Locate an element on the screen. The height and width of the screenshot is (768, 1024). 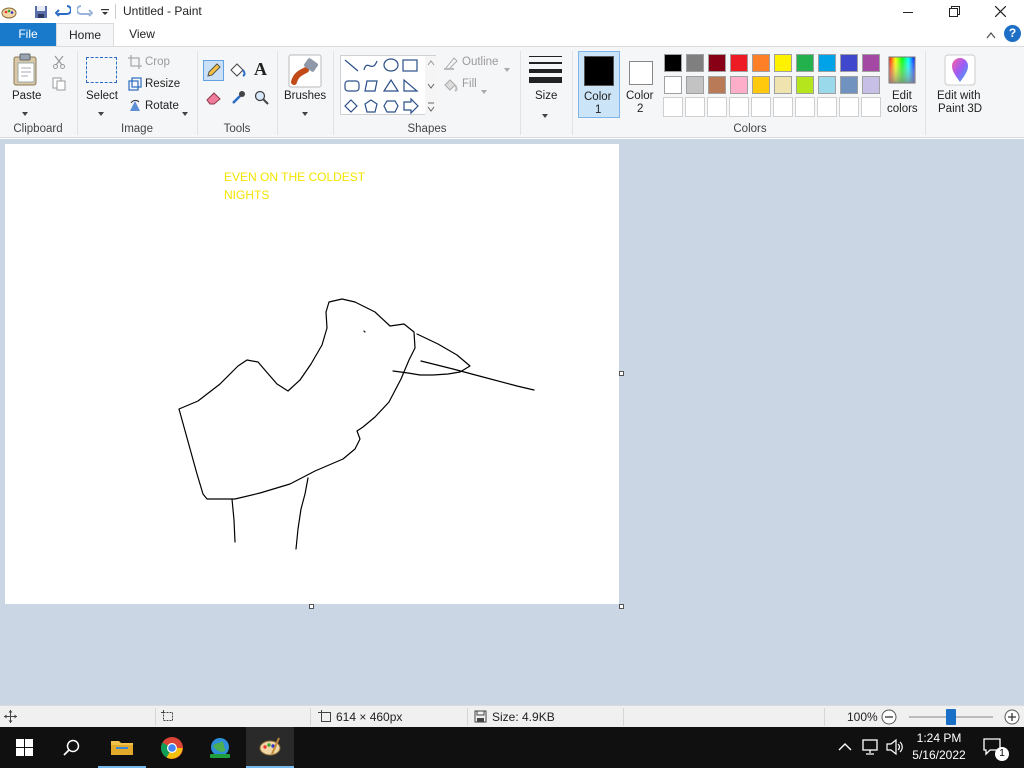
zoom-out-button is located at coordinates (889, 718).